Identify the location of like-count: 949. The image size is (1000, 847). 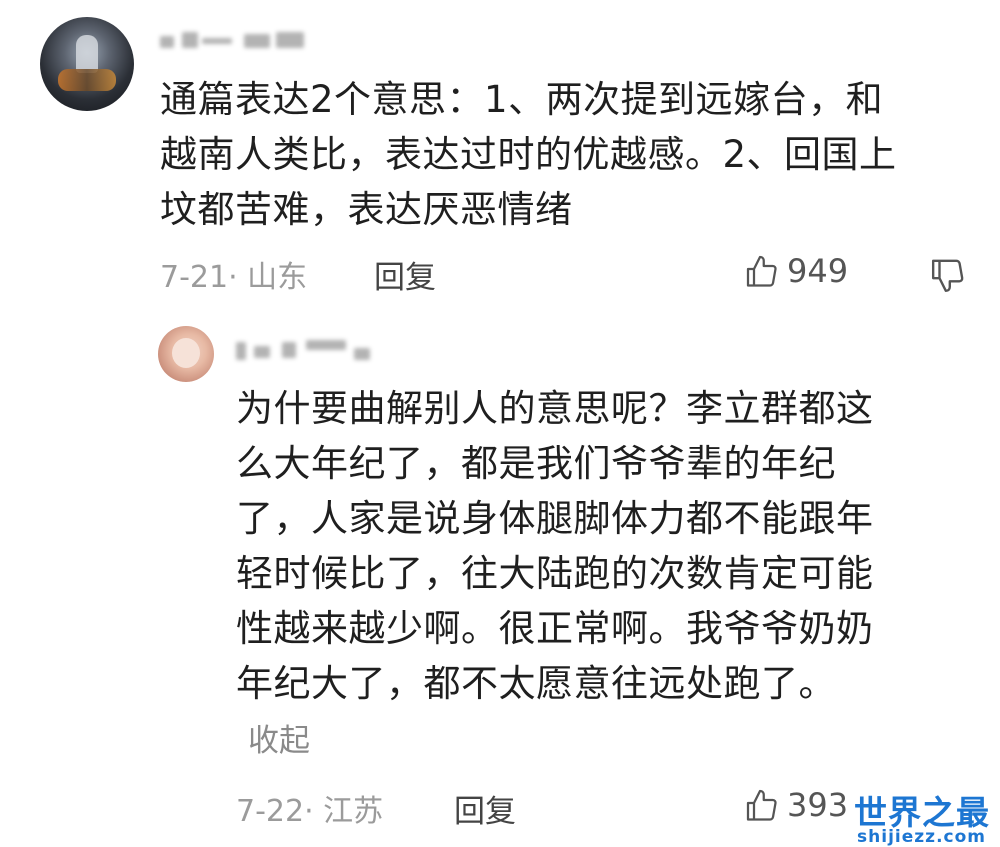
(818, 271).